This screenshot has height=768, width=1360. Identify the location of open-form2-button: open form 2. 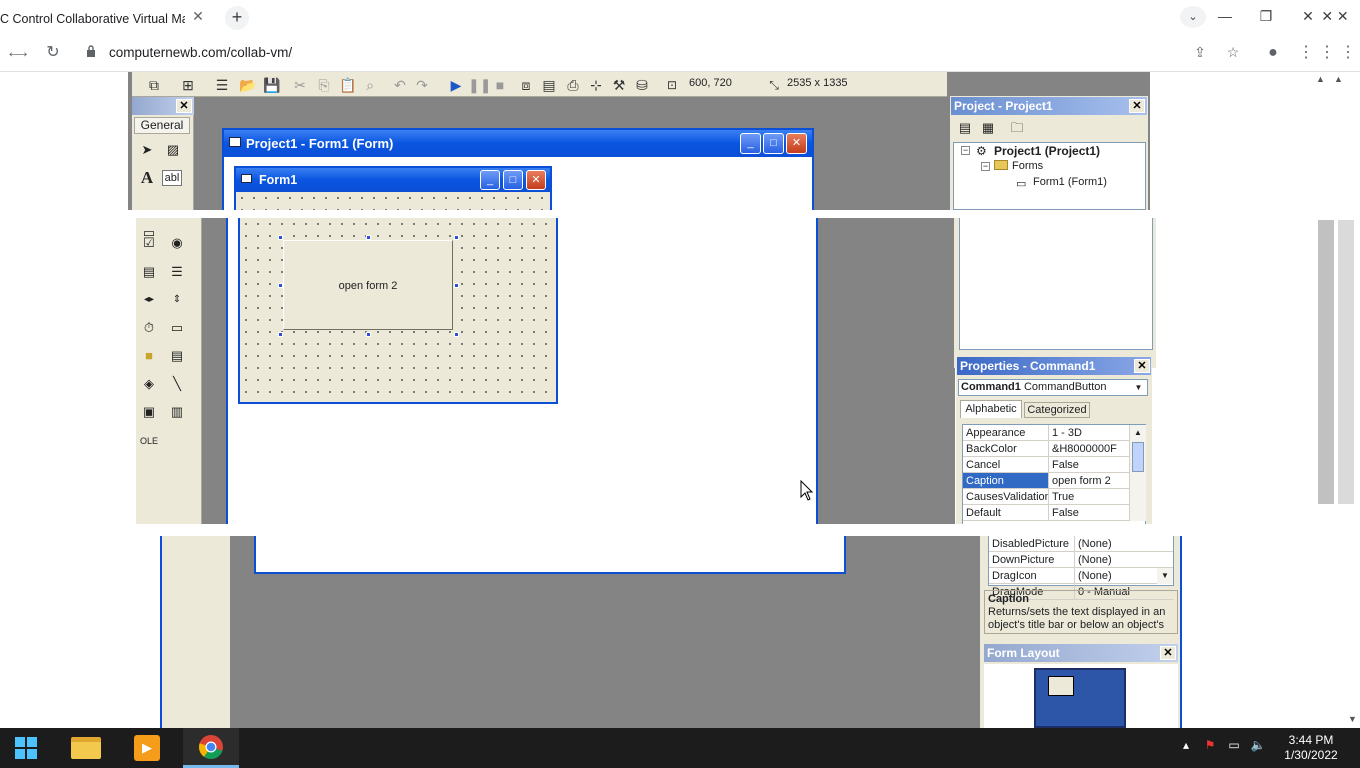
(368, 285).